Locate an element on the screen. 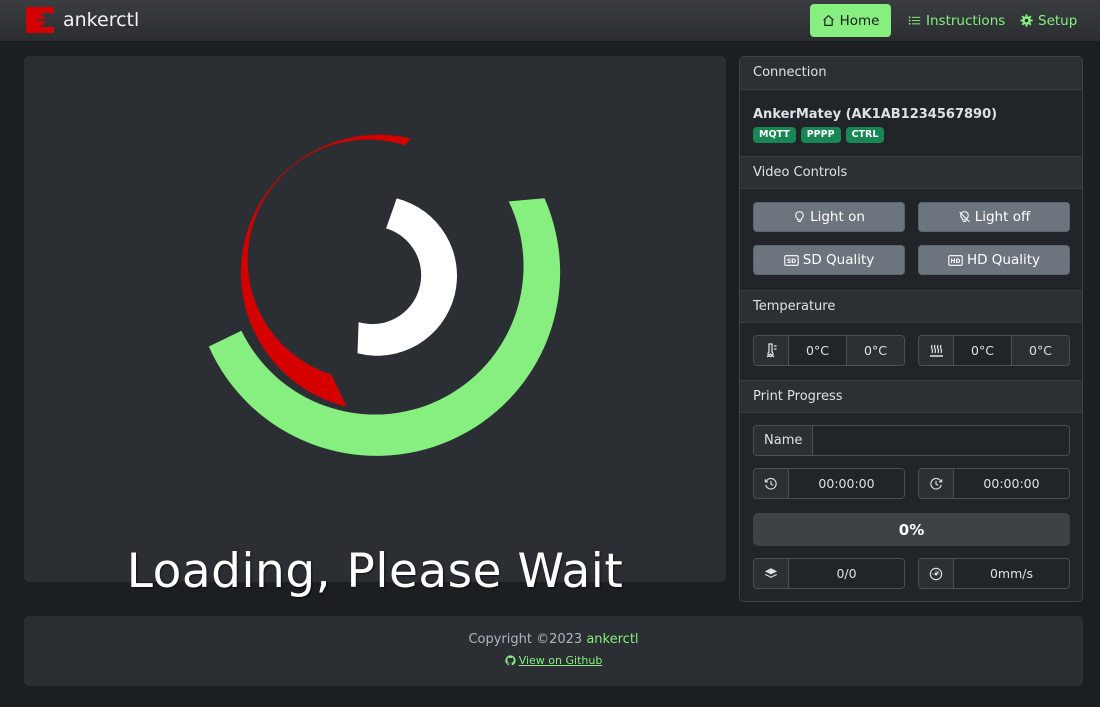 The width and height of the screenshot is (1100, 707). ankerctl-link: ankerctl is located at coordinates (612, 639).